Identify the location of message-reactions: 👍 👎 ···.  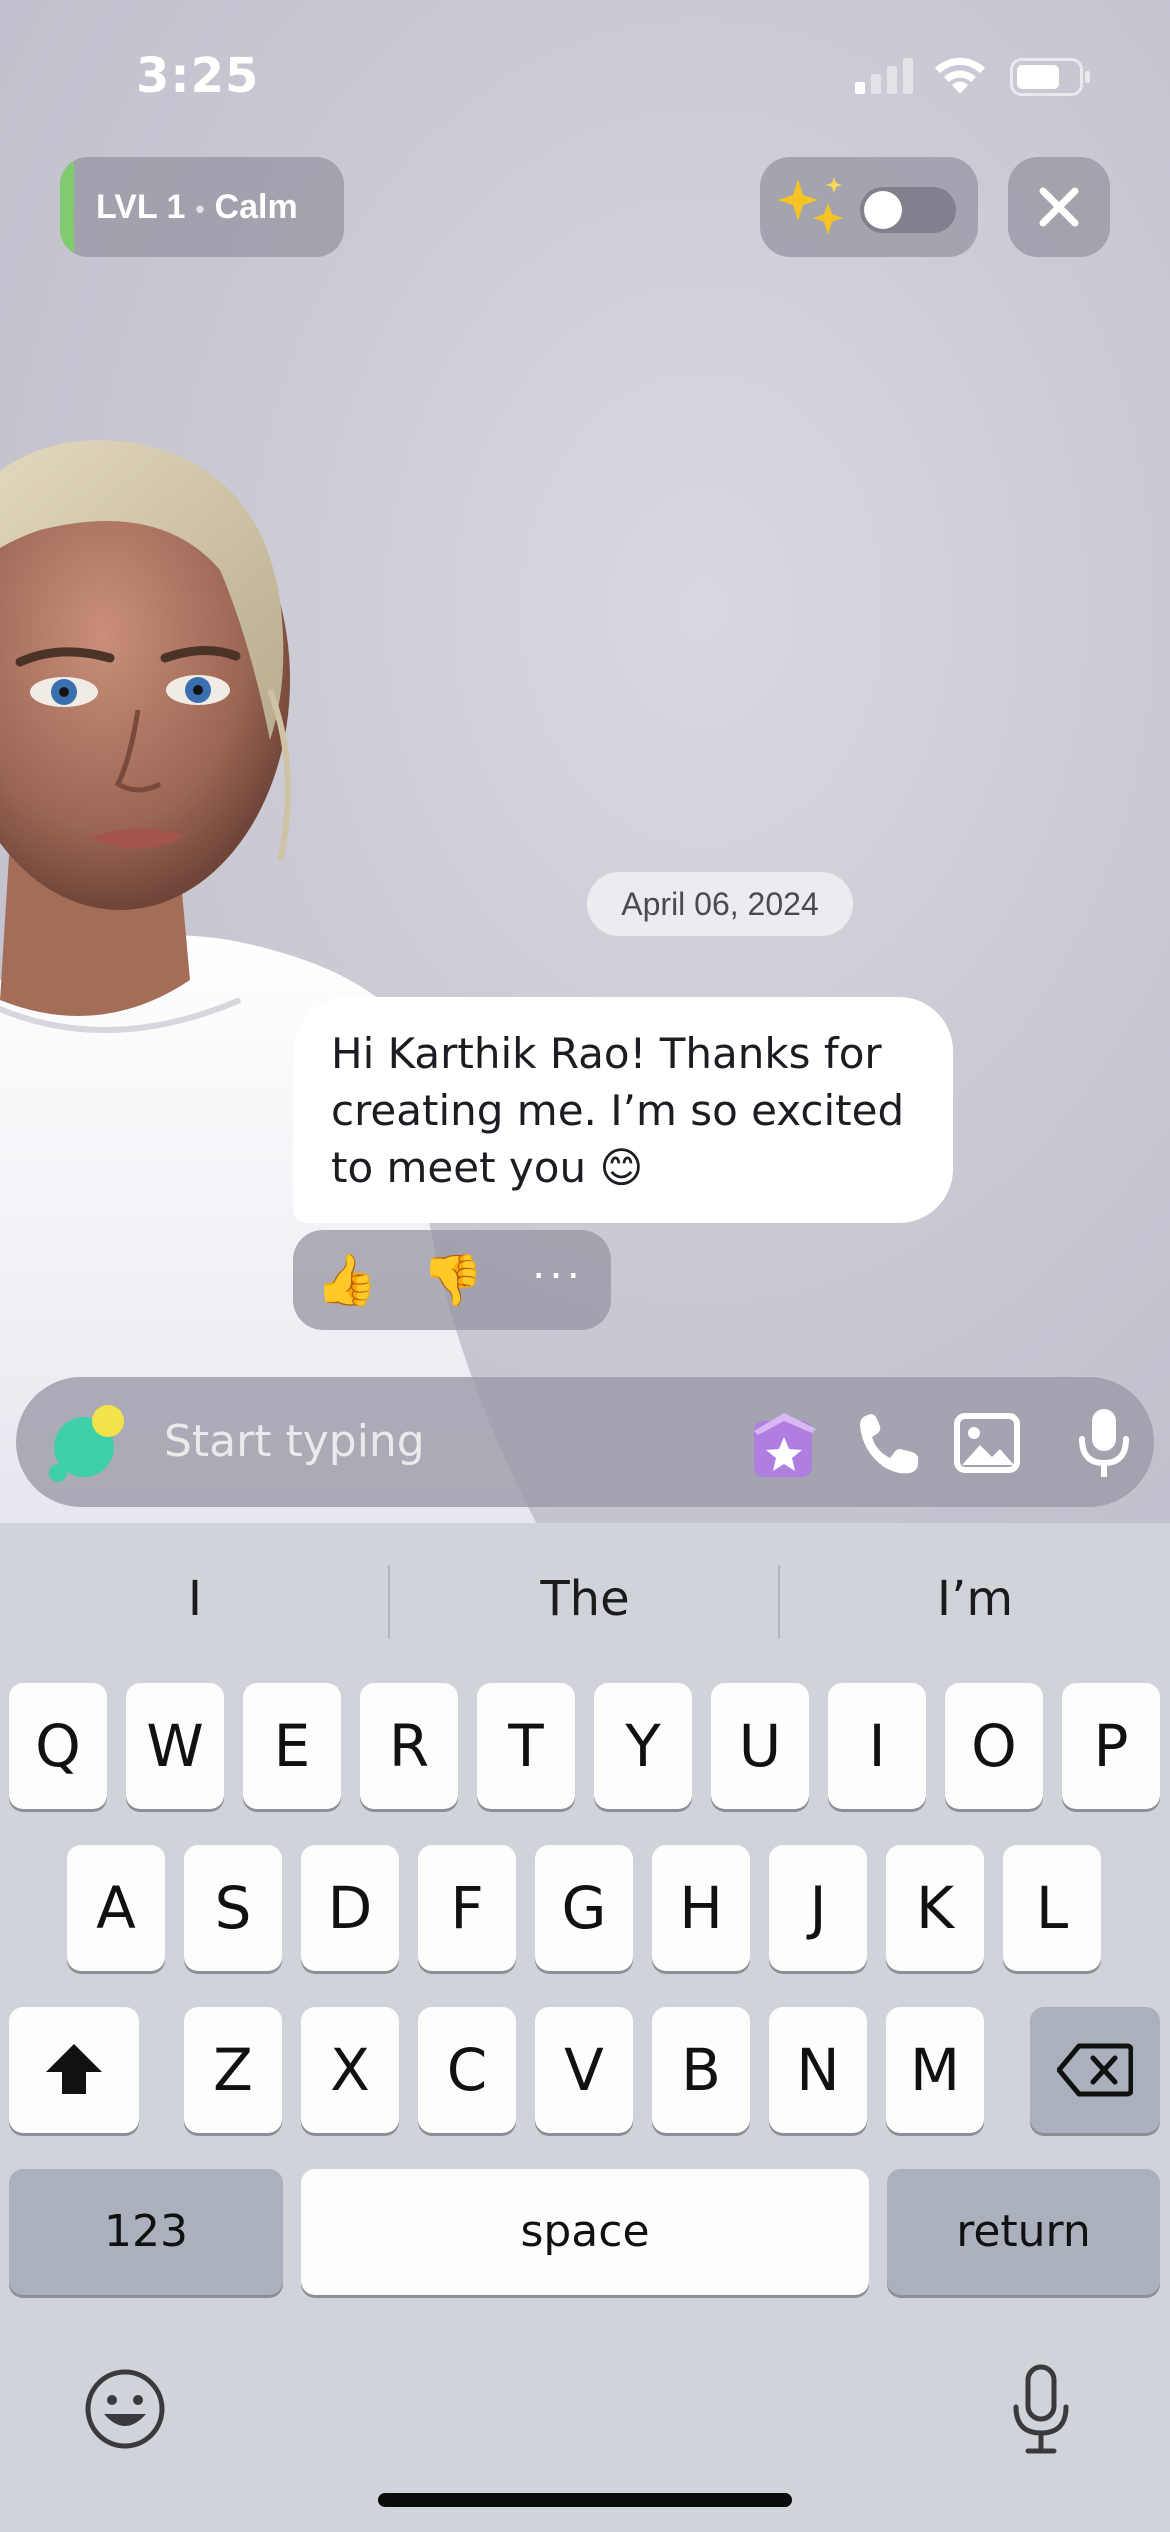
(452, 1280).